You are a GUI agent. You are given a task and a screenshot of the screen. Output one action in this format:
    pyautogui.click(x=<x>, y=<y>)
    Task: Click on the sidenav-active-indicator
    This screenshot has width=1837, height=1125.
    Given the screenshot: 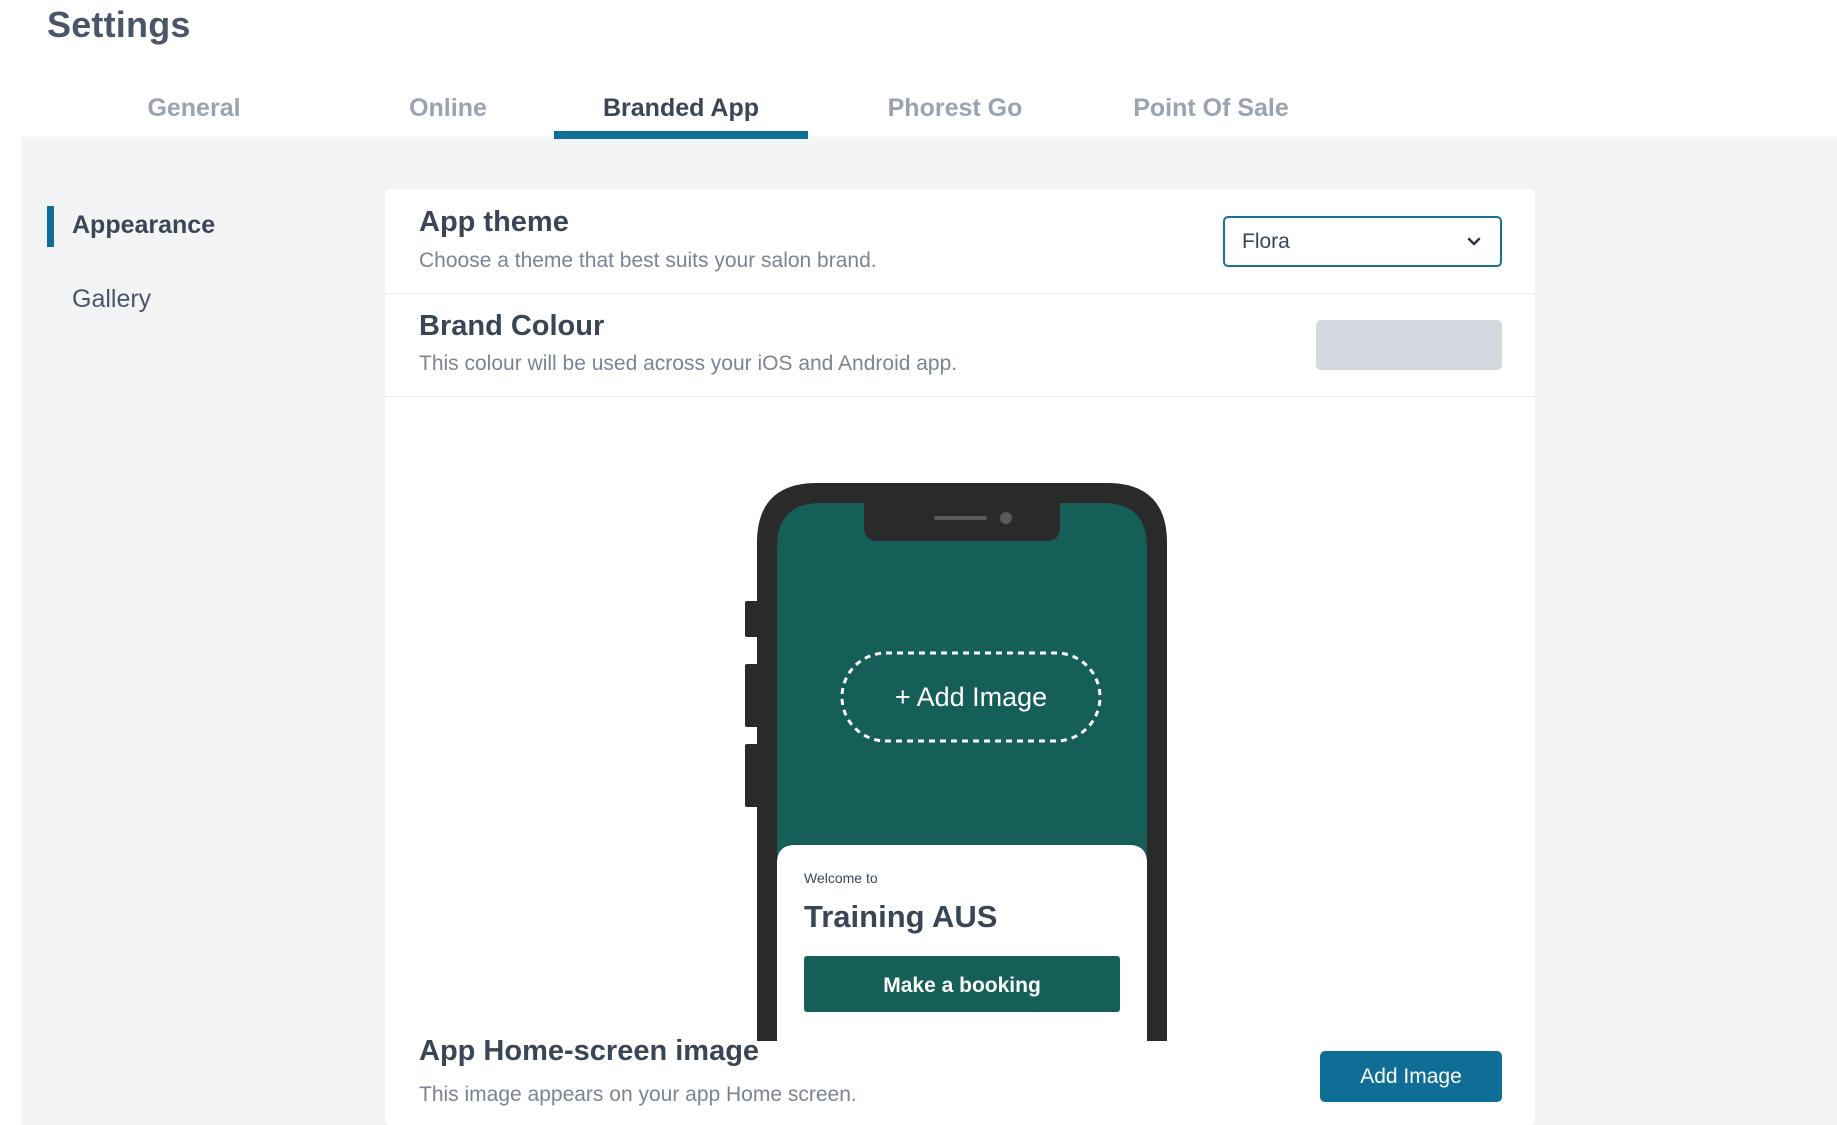 What is the action you would take?
    pyautogui.click(x=50, y=226)
    